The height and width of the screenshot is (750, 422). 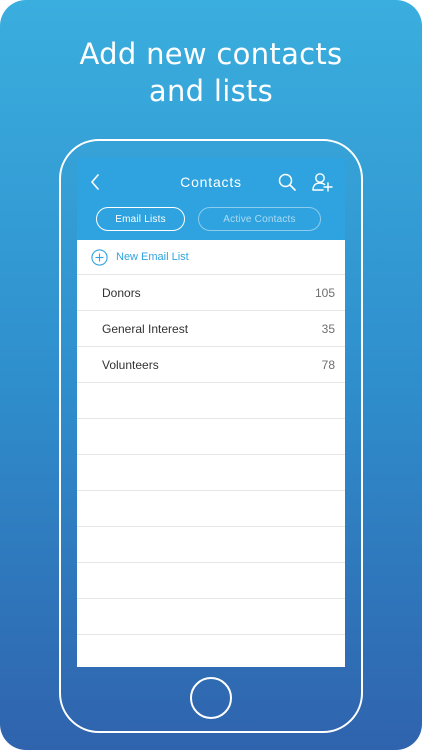 I want to click on add-contact-button, so click(x=322, y=182).